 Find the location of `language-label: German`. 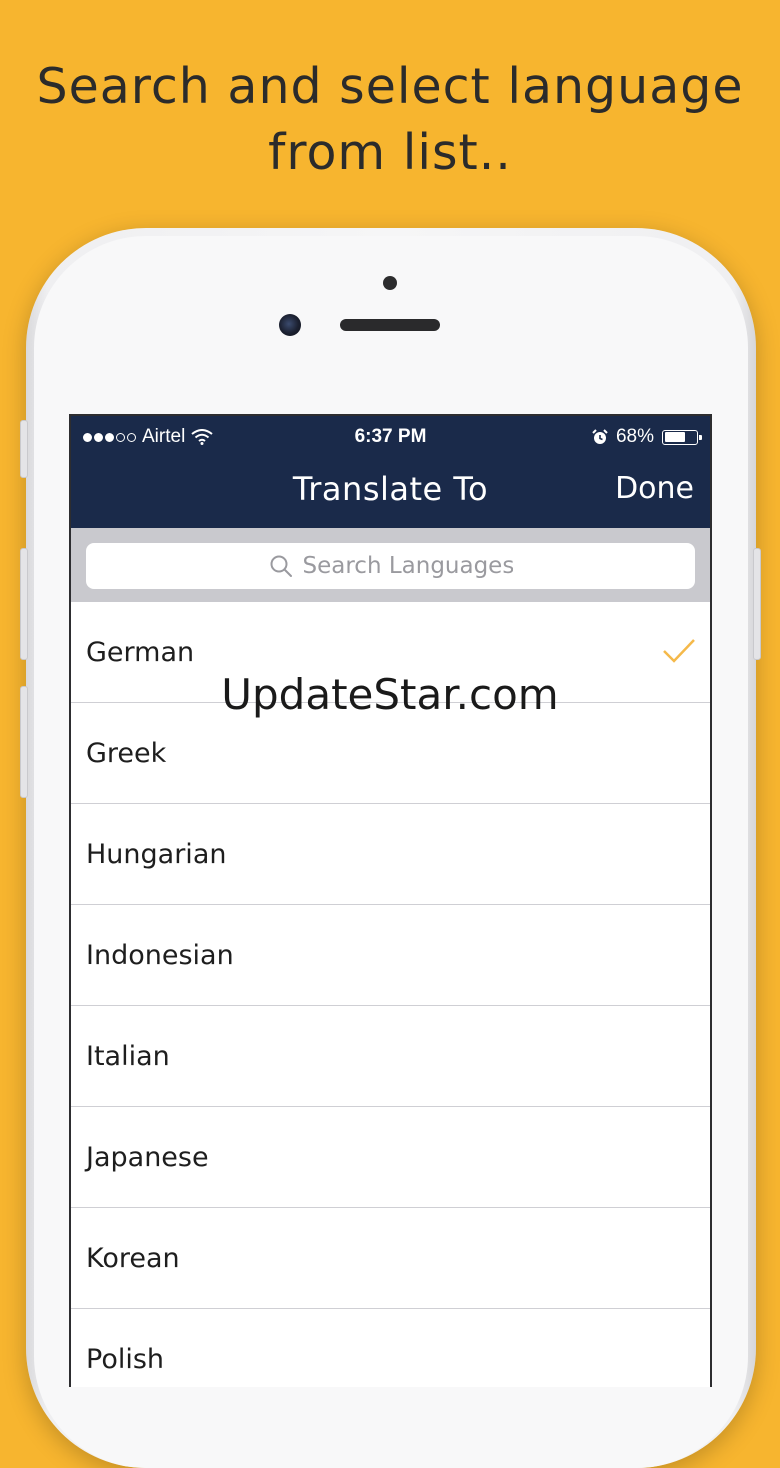

language-label: German is located at coordinates (140, 652).